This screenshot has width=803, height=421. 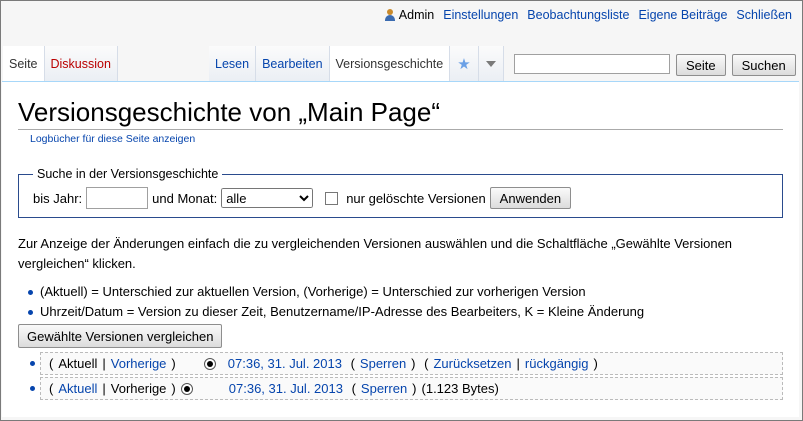 What do you see at coordinates (389, 15) in the screenshot?
I see `user-icon` at bounding box center [389, 15].